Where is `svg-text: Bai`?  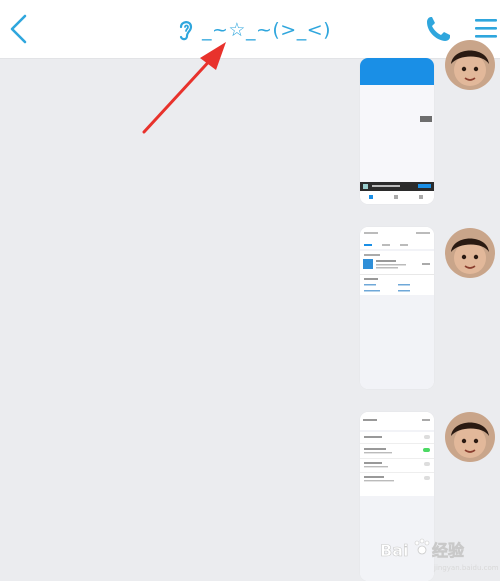 svg-text: Bai is located at coordinates (394, 550).